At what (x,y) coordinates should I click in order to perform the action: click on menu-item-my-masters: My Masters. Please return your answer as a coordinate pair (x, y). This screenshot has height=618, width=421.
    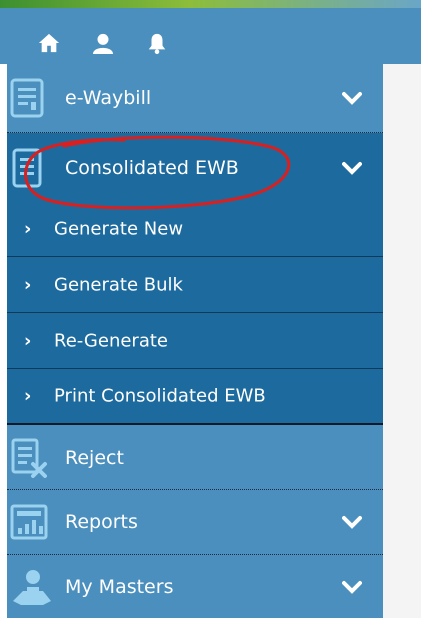
    Looking at the image, I should click on (195, 586).